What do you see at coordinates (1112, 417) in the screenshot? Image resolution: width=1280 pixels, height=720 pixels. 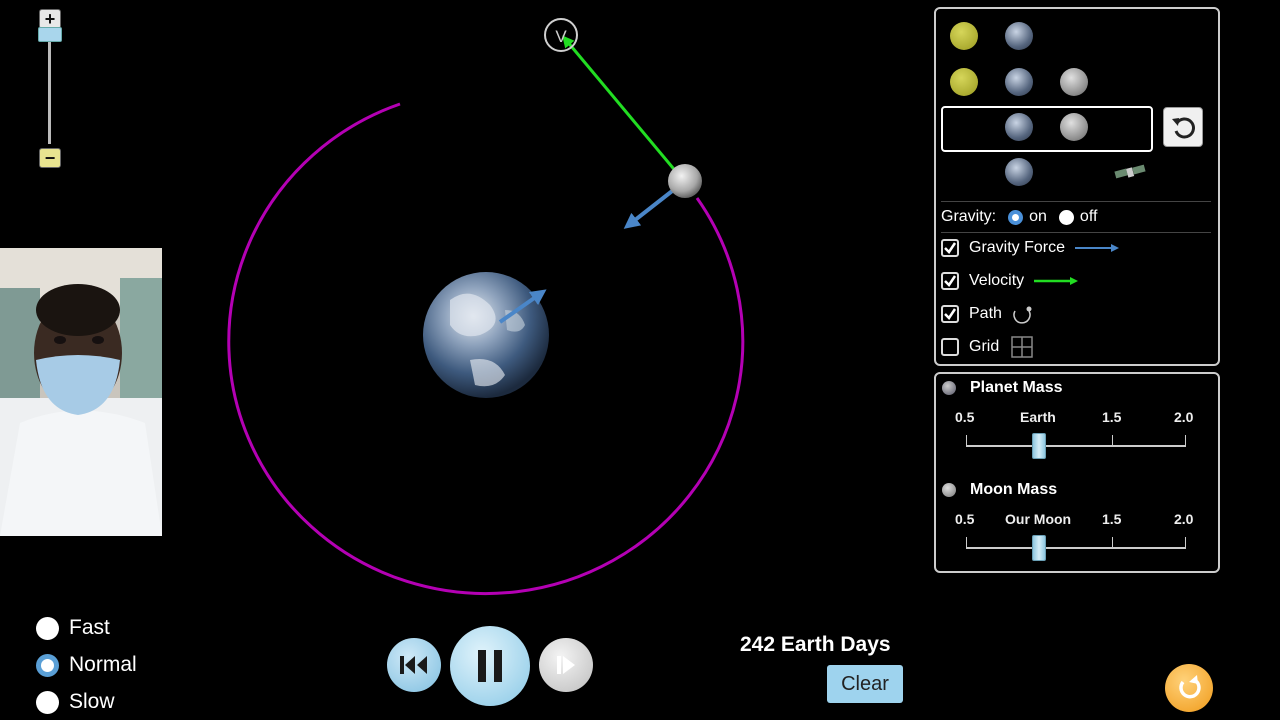 I see `planet-mass-tick-2: 1.5` at bounding box center [1112, 417].